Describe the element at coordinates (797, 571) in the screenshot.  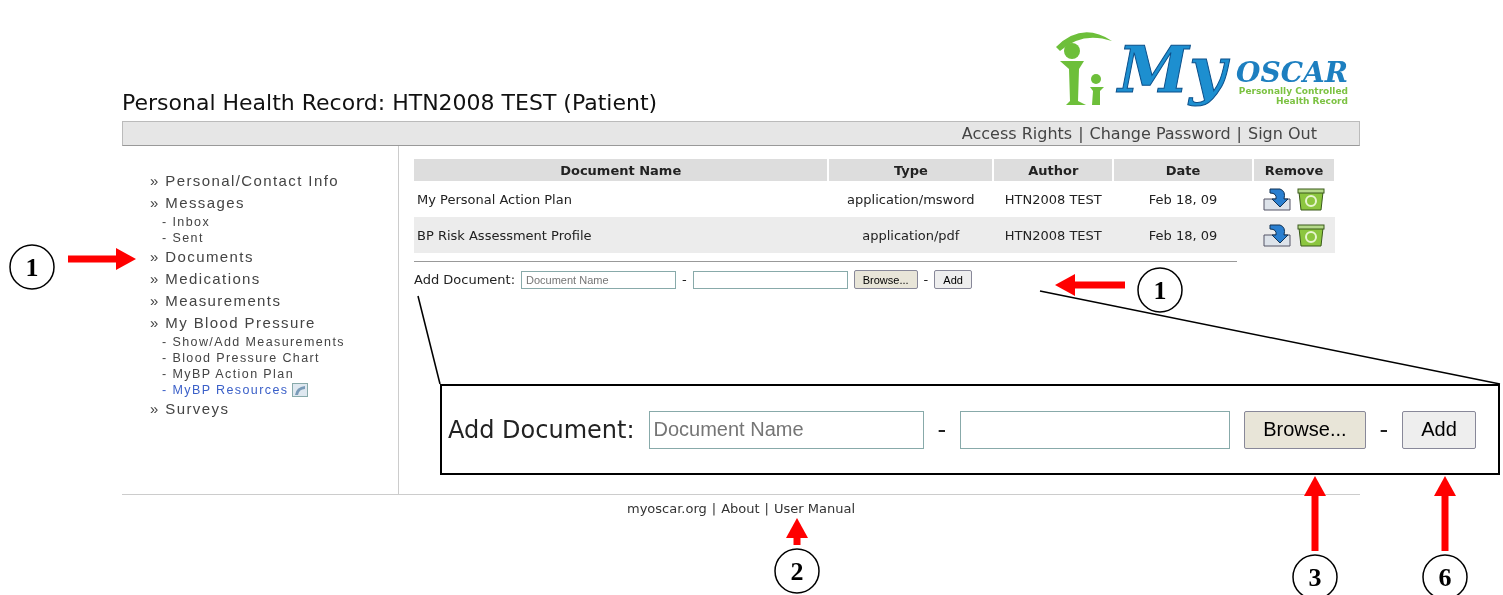
I see `step-number: 2` at that location.